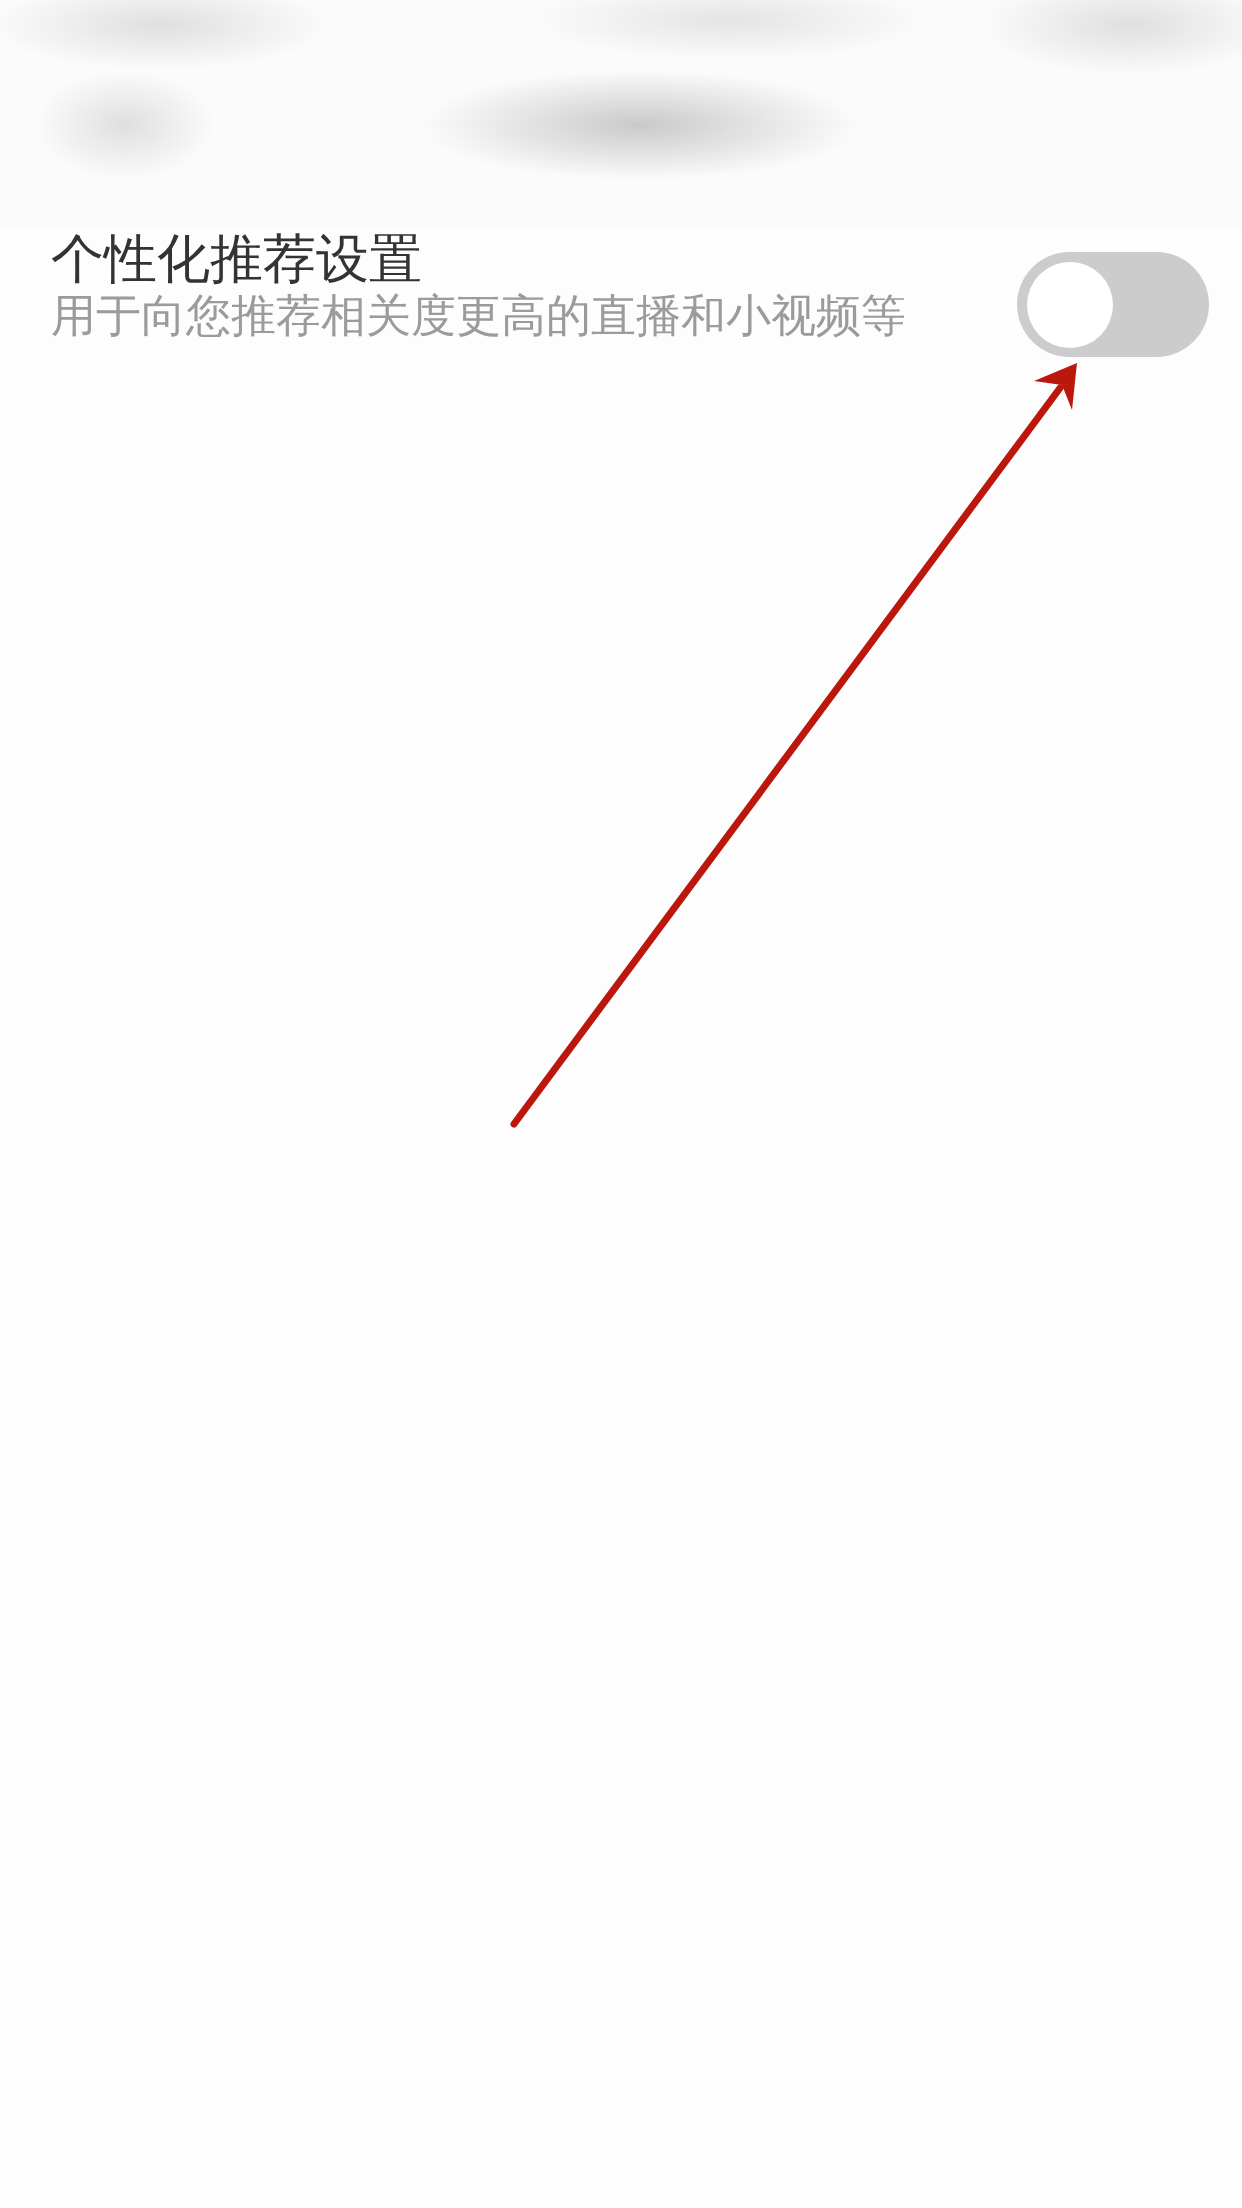  Describe the element at coordinates (478, 316) in the screenshot. I see `setting-description: 用于向您推荐相关度更高的直播和小视频等` at that location.